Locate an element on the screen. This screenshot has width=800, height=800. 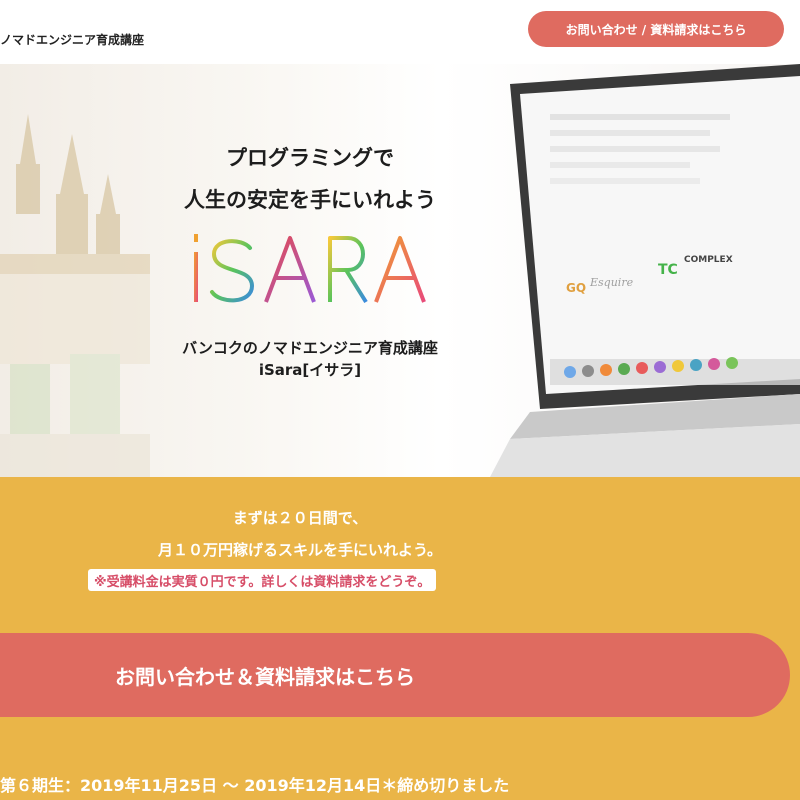
promo-line-1: まずは２０日間で、 is located at coordinates (300, 518).